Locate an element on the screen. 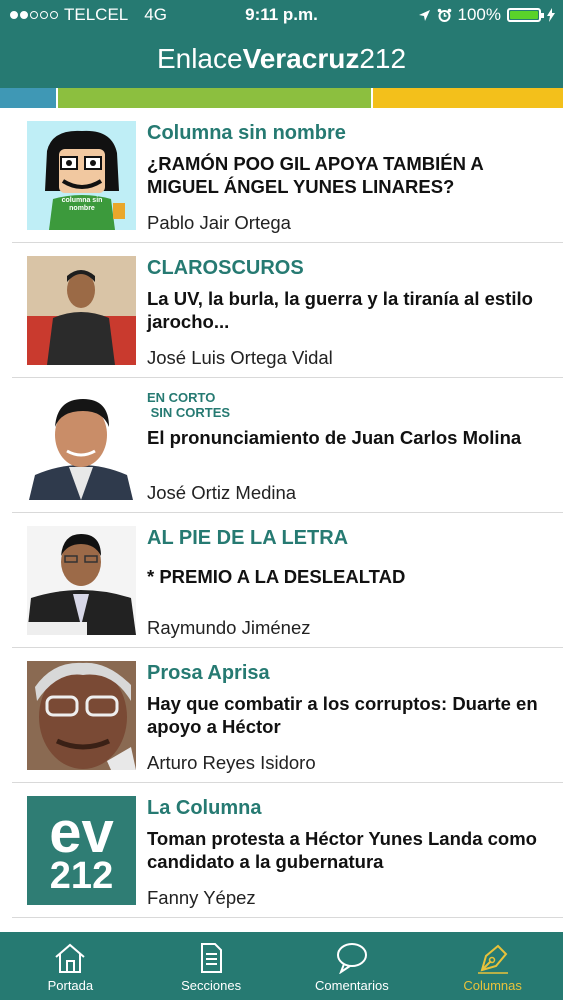 The height and width of the screenshot is (1000, 563). stripe-blue is located at coordinates (28, 98).